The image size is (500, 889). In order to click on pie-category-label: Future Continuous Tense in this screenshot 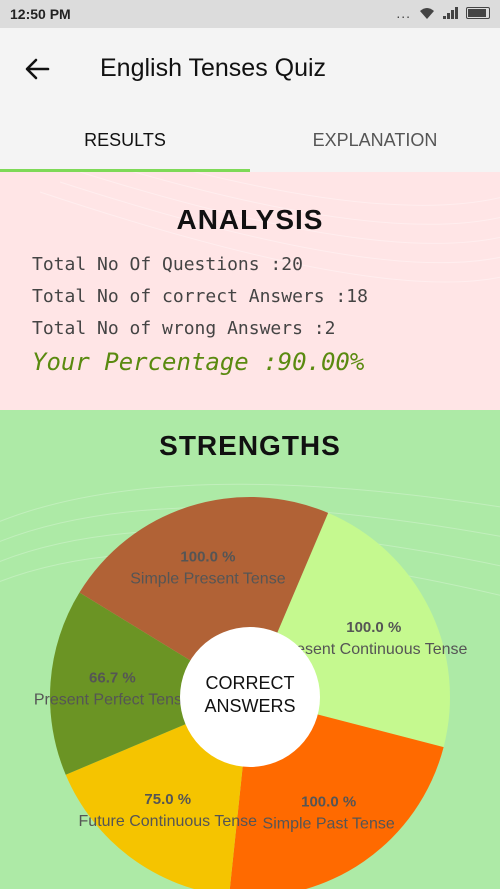, I will do `click(168, 821)`.